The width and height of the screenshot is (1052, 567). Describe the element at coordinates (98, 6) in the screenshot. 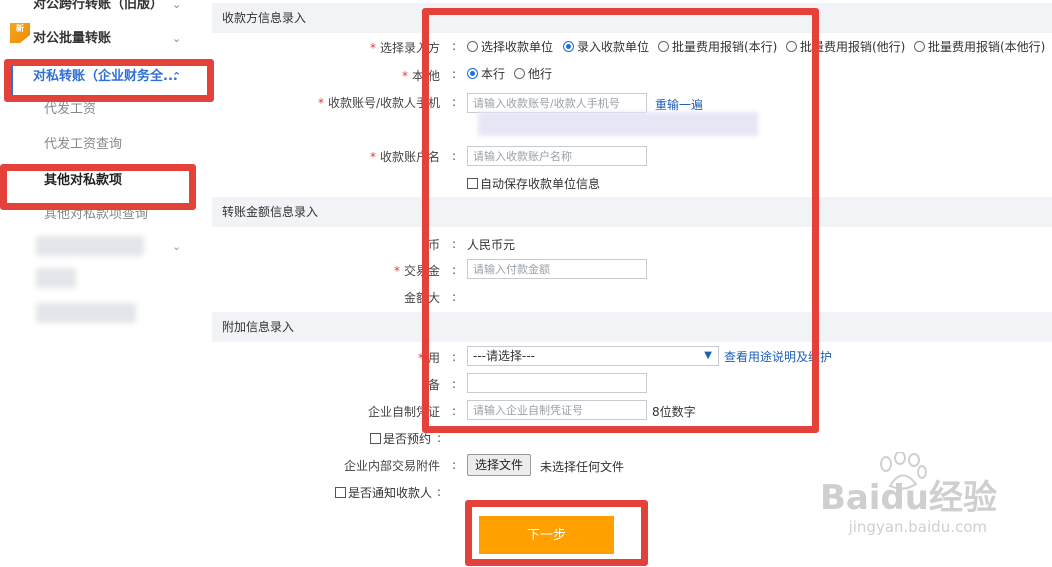

I see `sidebar-item-label: 对公跨行转账（旧版）` at that location.